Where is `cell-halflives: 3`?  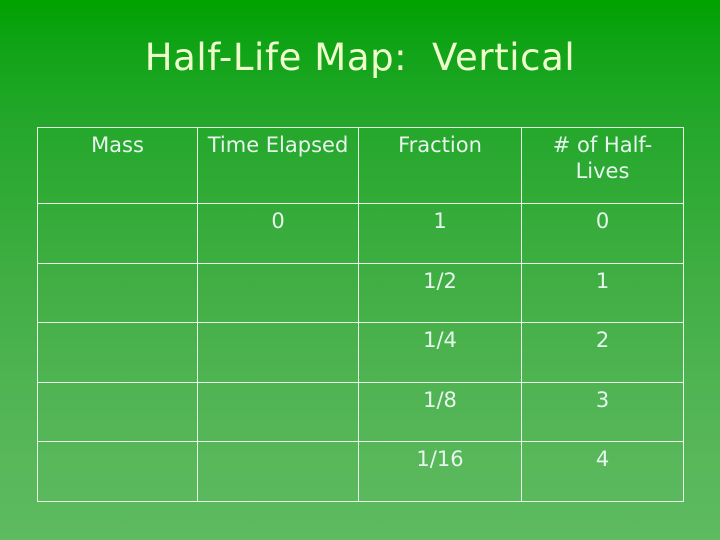
cell-halflives: 3 is located at coordinates (602, 412).